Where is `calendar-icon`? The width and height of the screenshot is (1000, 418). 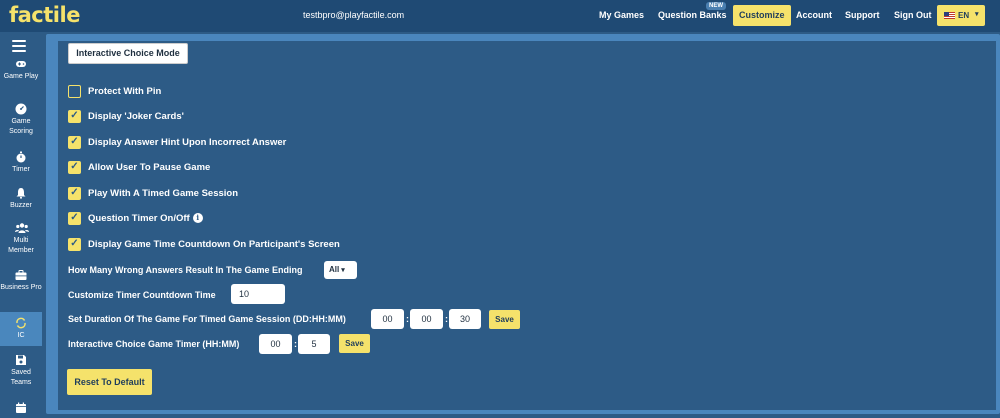
calendar-icon is located at coordinates (21, 408).